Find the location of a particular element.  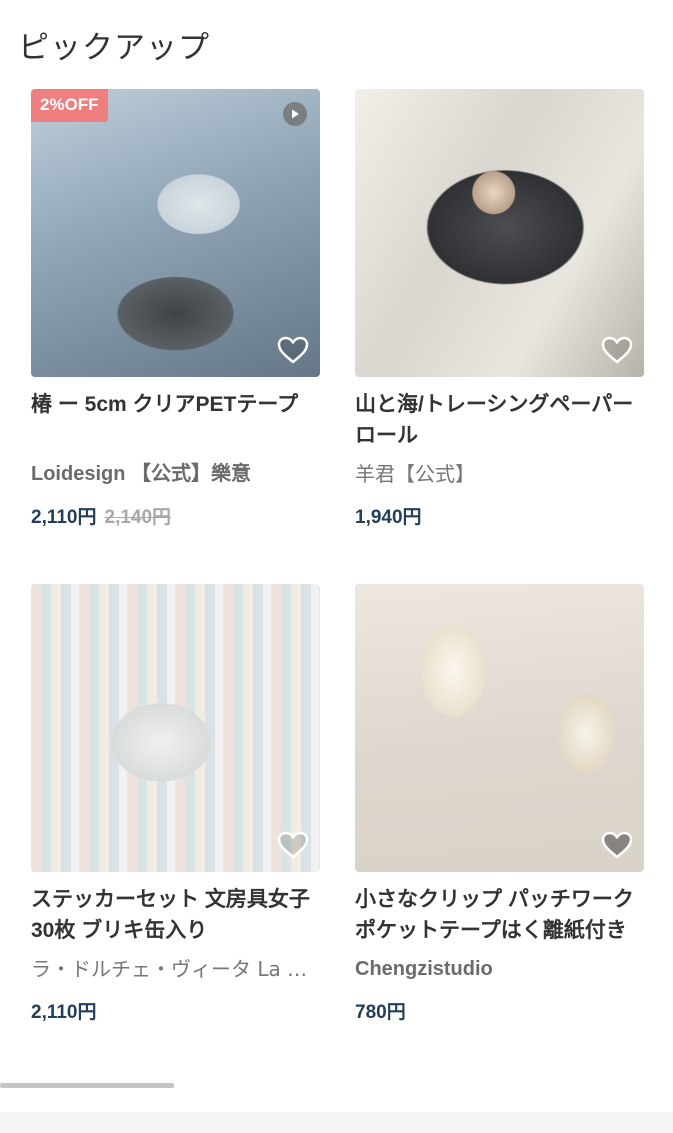

horizontal-scrollbar is located at coordinates (87, 1085).